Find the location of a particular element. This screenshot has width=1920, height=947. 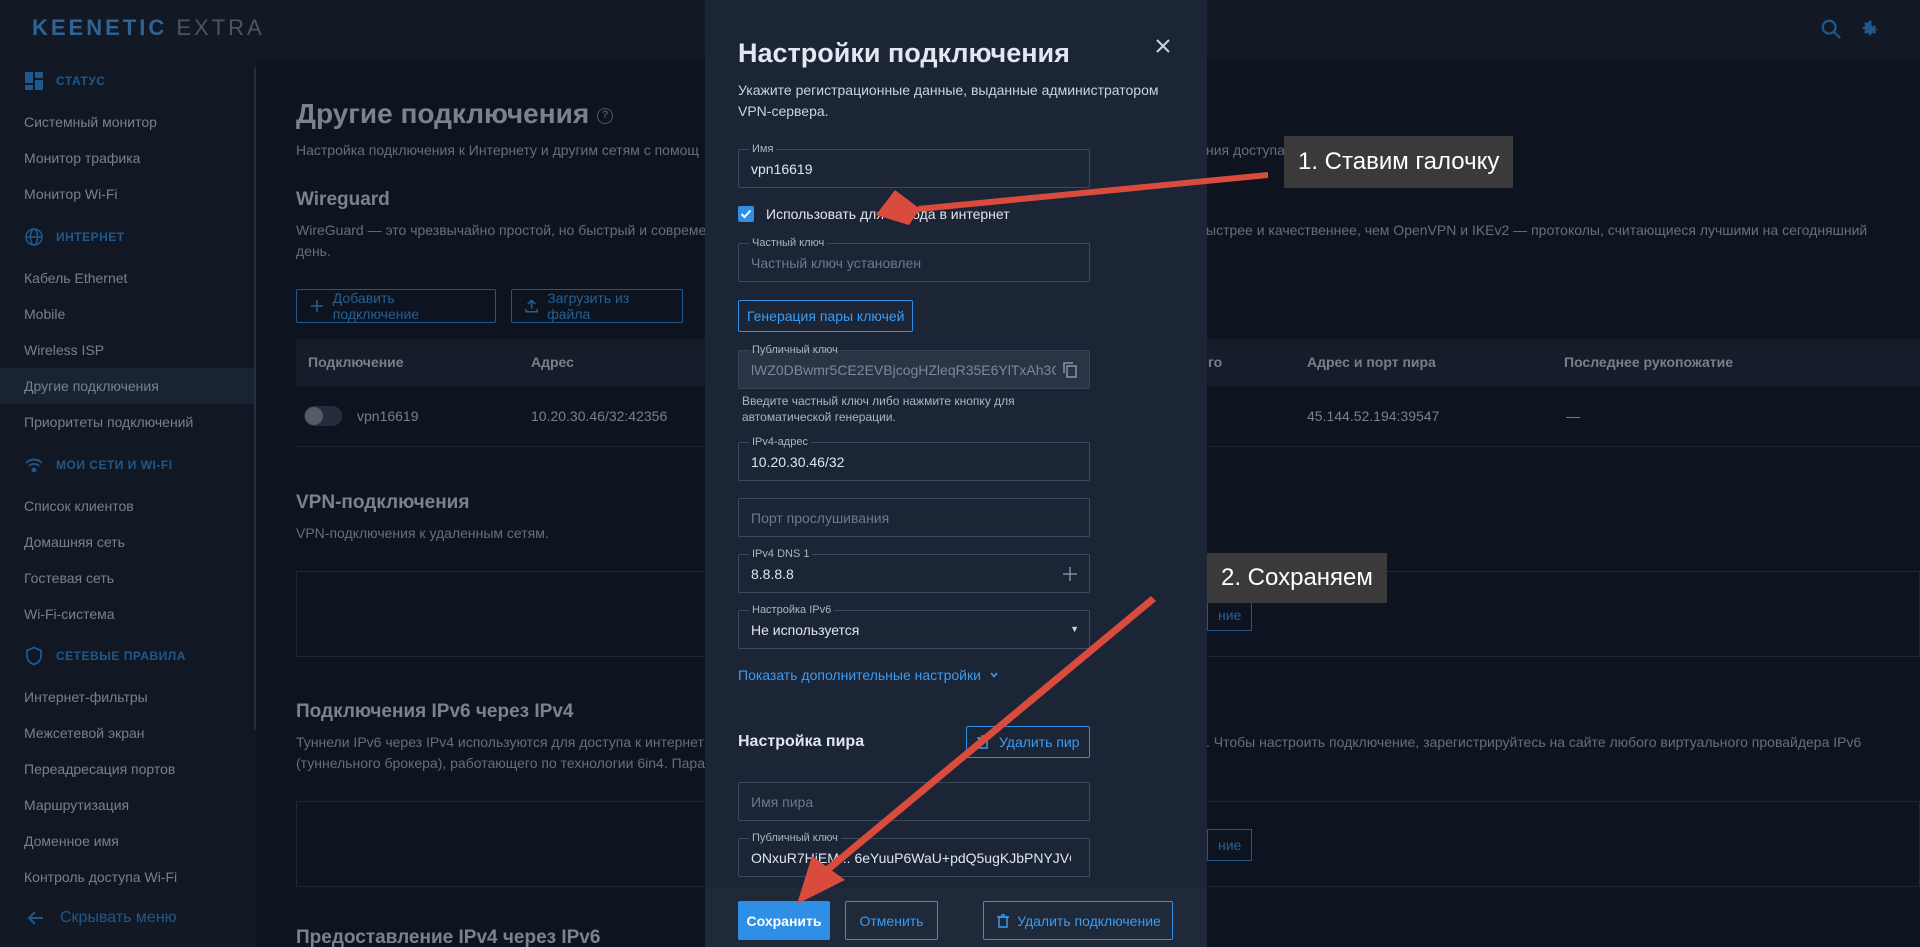

peer-name-field: Имя пира is located at coordinates (914, 801).